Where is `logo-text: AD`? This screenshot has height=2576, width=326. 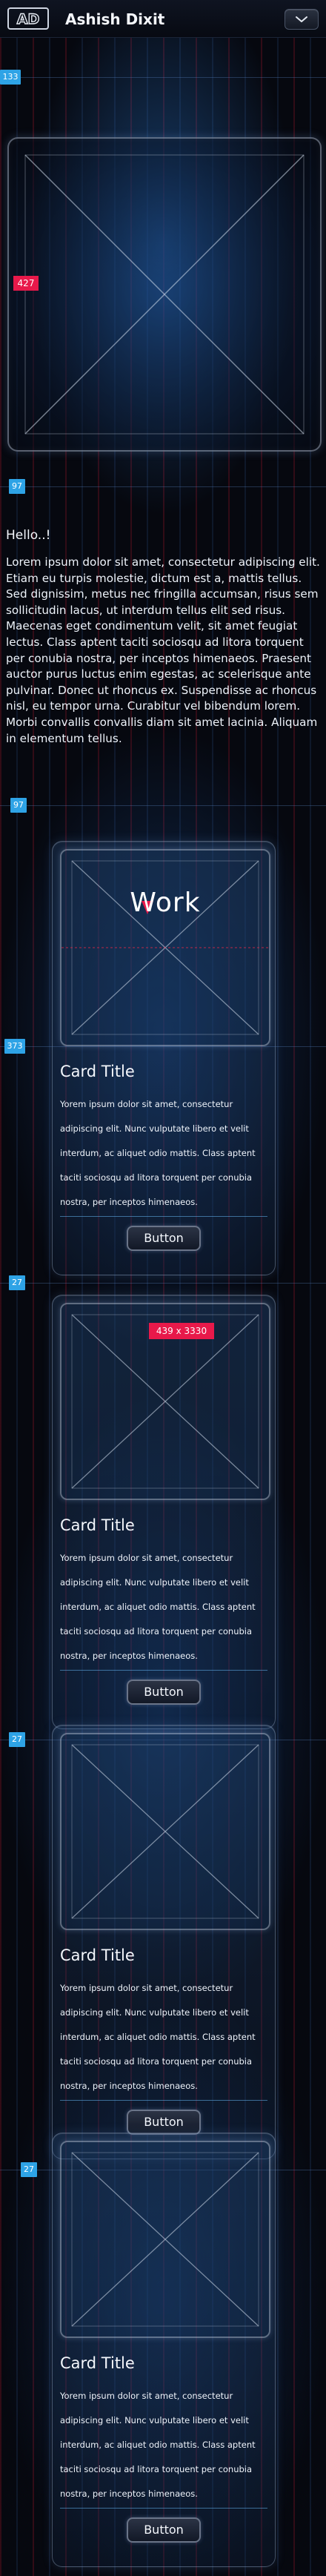
logo-text: AD is located at coordinates (28, 19).